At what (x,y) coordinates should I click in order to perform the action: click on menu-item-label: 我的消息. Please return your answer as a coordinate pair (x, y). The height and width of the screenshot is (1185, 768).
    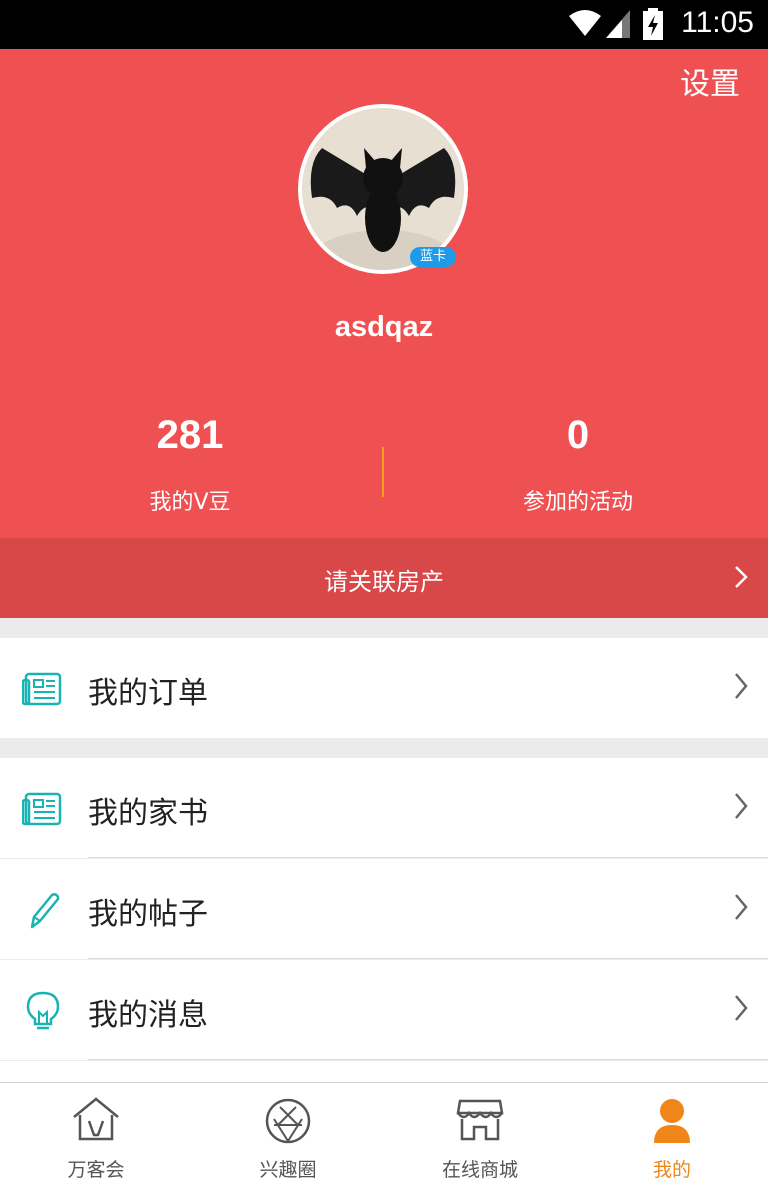
    Looking at the image, I should click on (148, 1015).